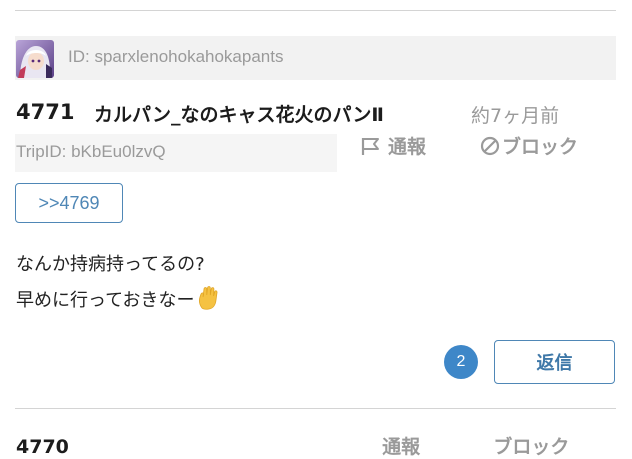 Image resolution: width=632 pixels, height=459 pixels. I want to click on reply-button: 返信, so click(554, 362).